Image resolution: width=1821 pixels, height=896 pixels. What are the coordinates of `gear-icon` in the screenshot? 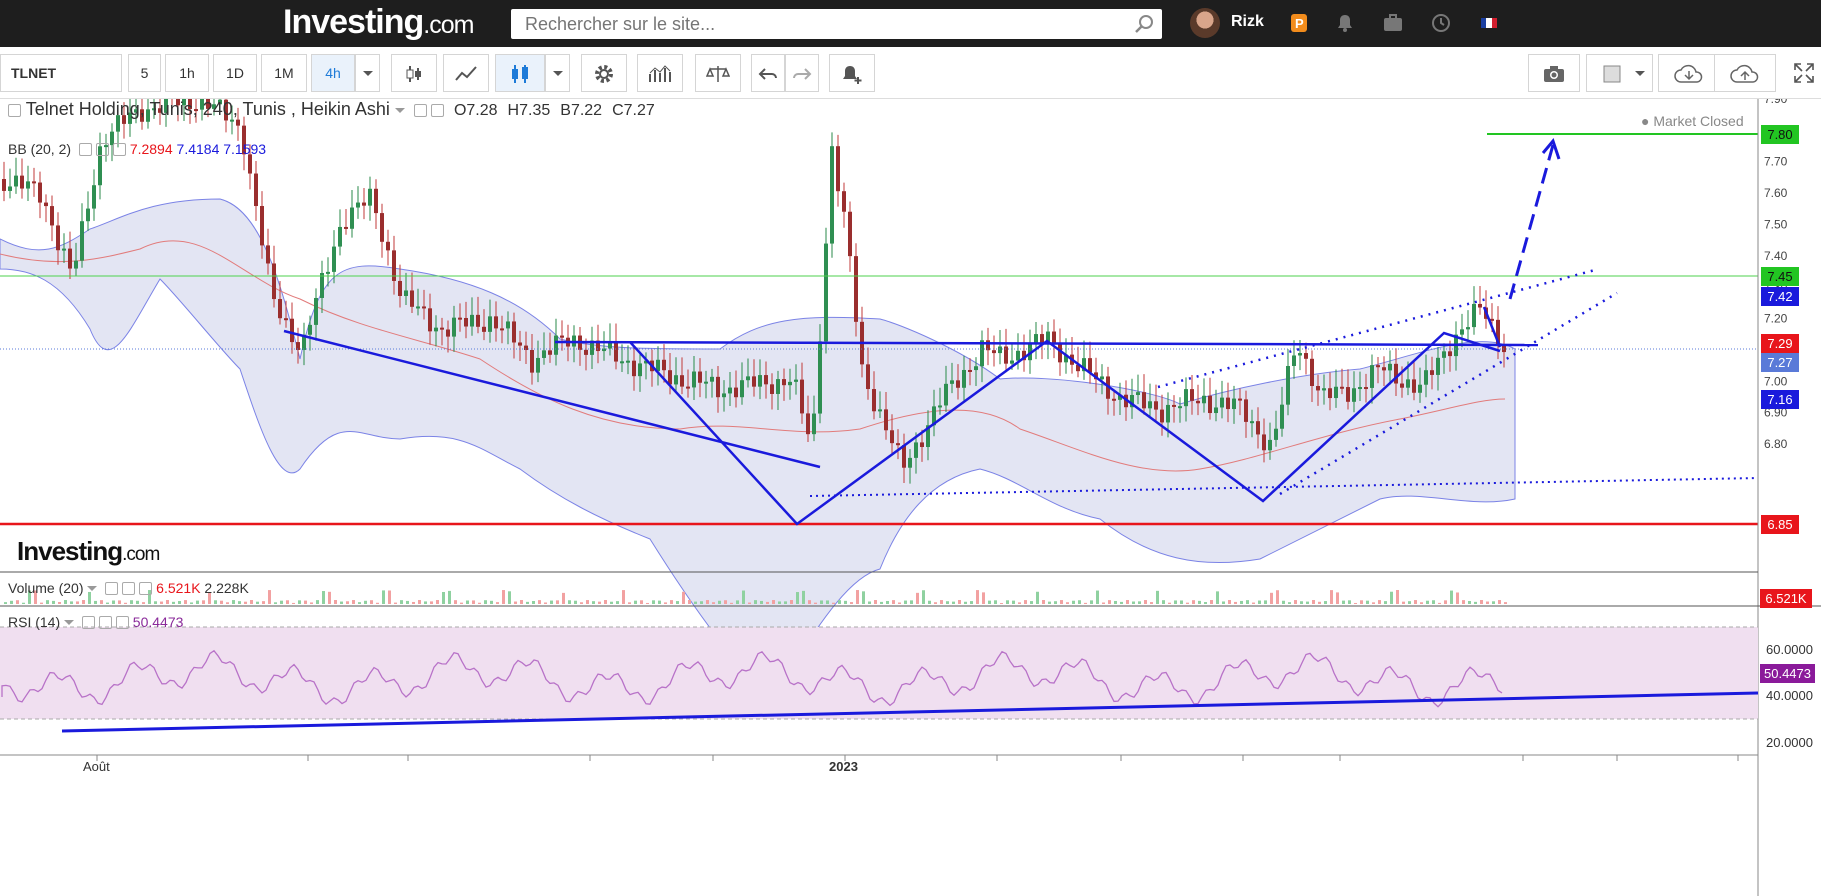 It's located at (604, 74).